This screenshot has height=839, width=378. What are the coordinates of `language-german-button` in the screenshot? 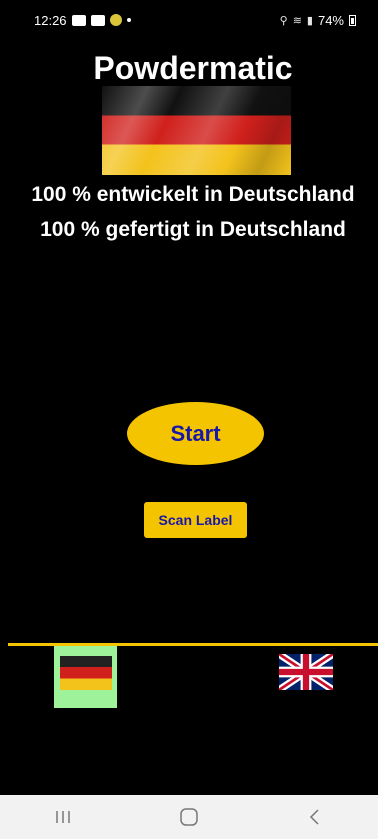 It's located at (85, 677).